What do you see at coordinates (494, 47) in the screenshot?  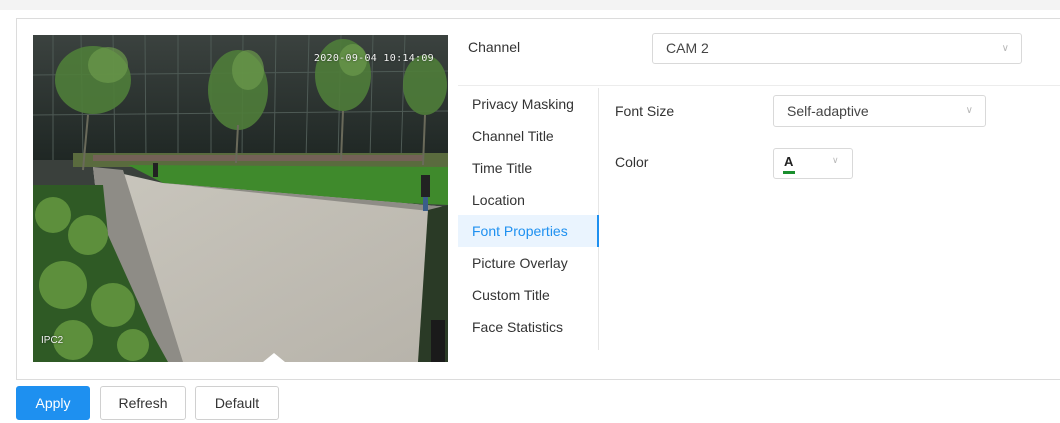 I see `channel-label: Channel` at bounding box center [494, 47].